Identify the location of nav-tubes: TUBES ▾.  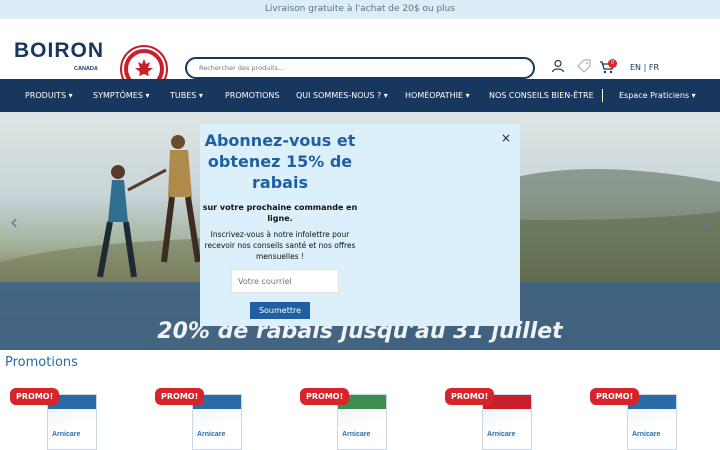
(186, 95).